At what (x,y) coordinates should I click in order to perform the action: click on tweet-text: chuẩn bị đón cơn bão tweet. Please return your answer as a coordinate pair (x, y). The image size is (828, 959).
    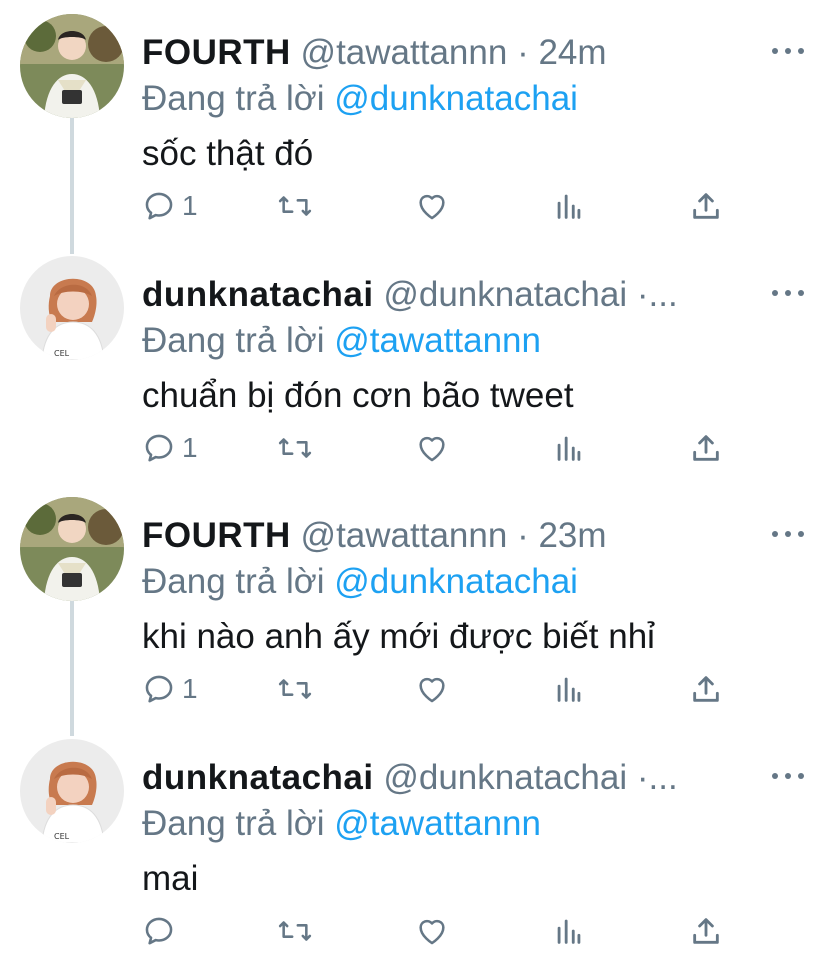
    Looking at the image, I should click on (358, 395).